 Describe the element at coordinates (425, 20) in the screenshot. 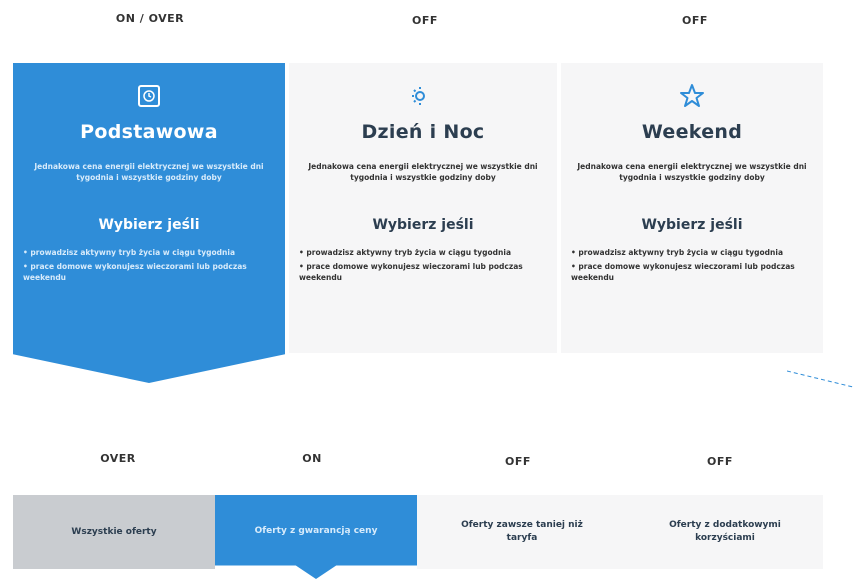

I see `state-label-card-2: OFF` at that location.